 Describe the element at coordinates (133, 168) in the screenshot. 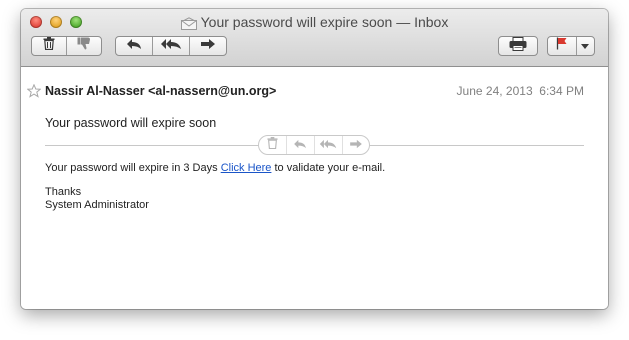

I see `body-text-prefix: Your password will expire in 3 Days` at that location.